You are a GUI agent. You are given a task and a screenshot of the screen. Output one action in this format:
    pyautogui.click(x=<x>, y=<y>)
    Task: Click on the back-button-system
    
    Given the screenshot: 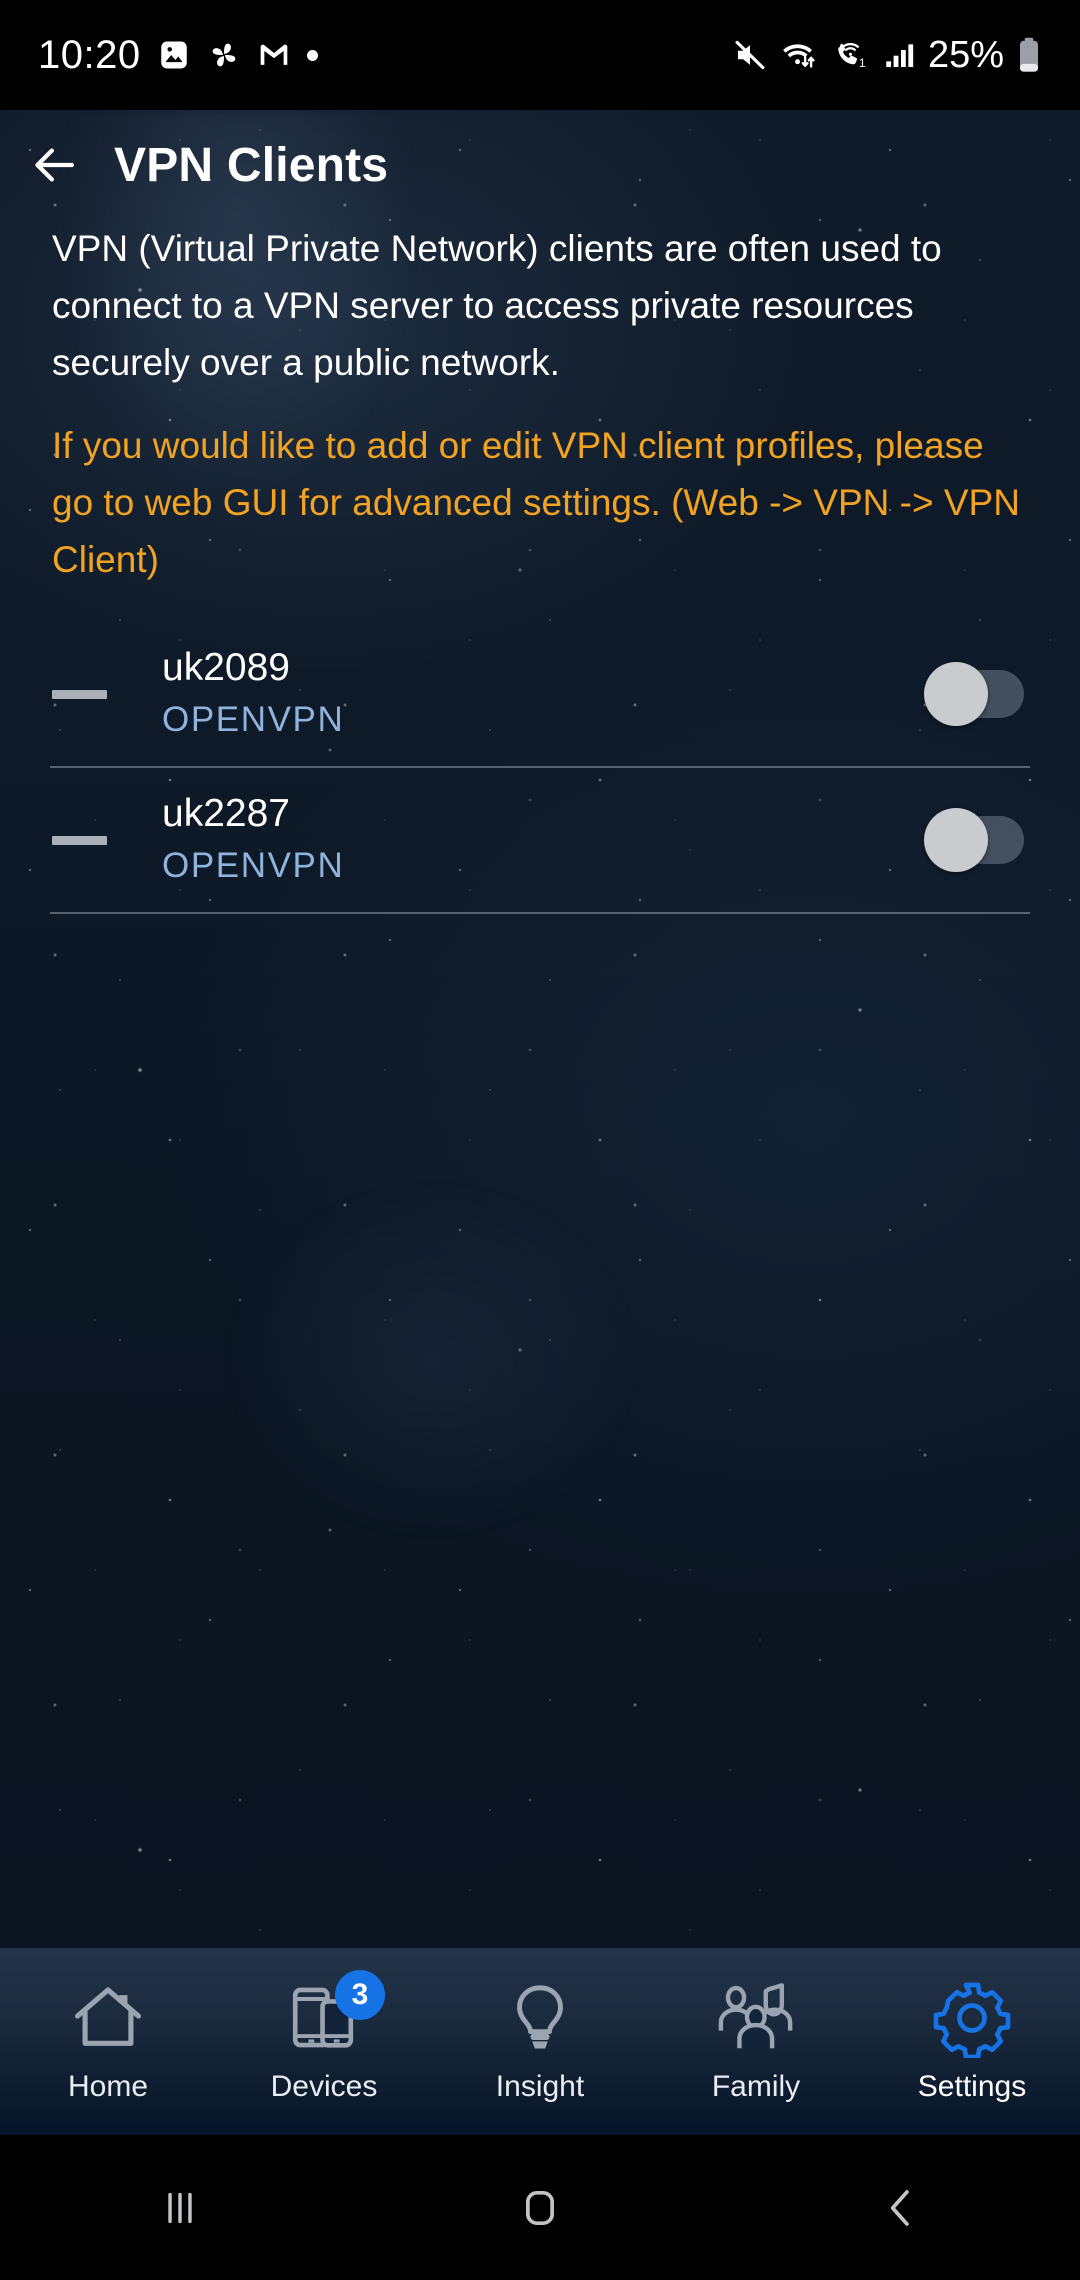 What is the action you would take?
    pyautogui.click(x=900, y=2208)
    